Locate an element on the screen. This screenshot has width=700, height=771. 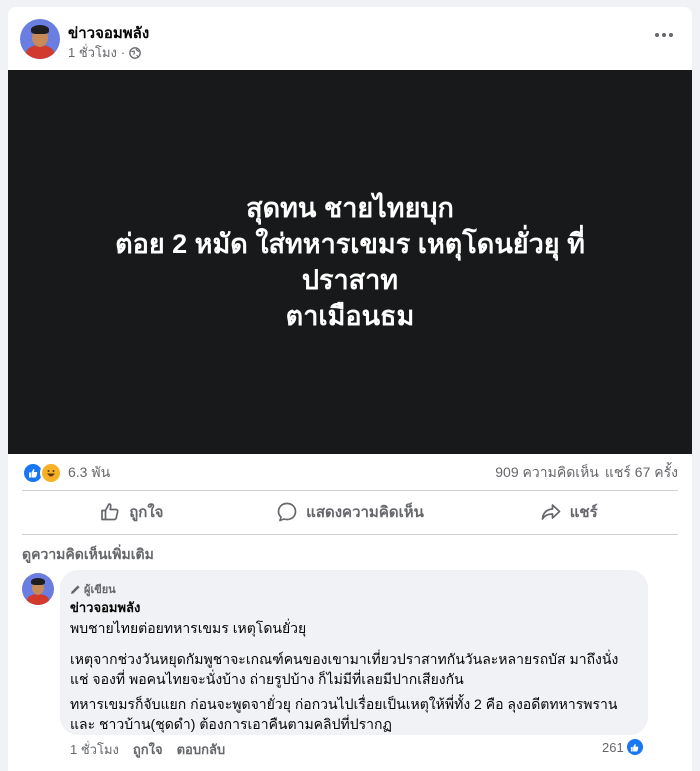
globe-icon is located at coordinates (135, 52).